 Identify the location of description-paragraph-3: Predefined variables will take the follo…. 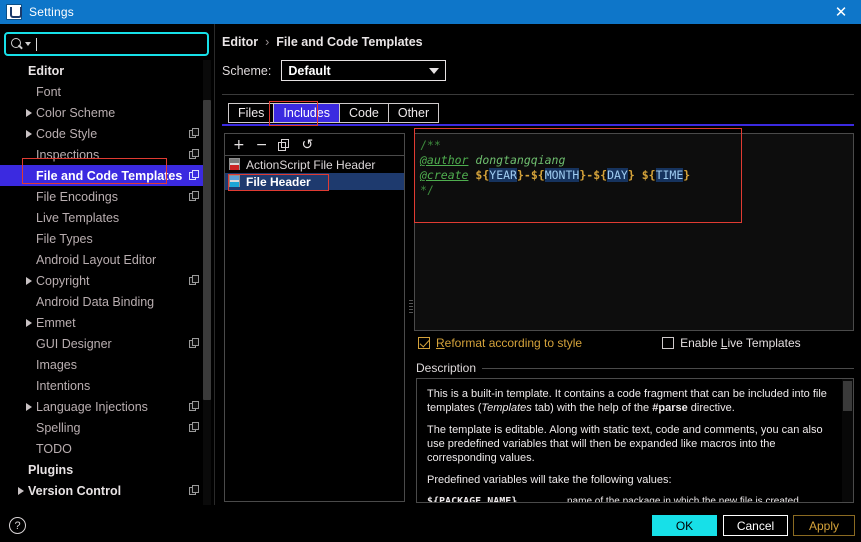
(549, 480).